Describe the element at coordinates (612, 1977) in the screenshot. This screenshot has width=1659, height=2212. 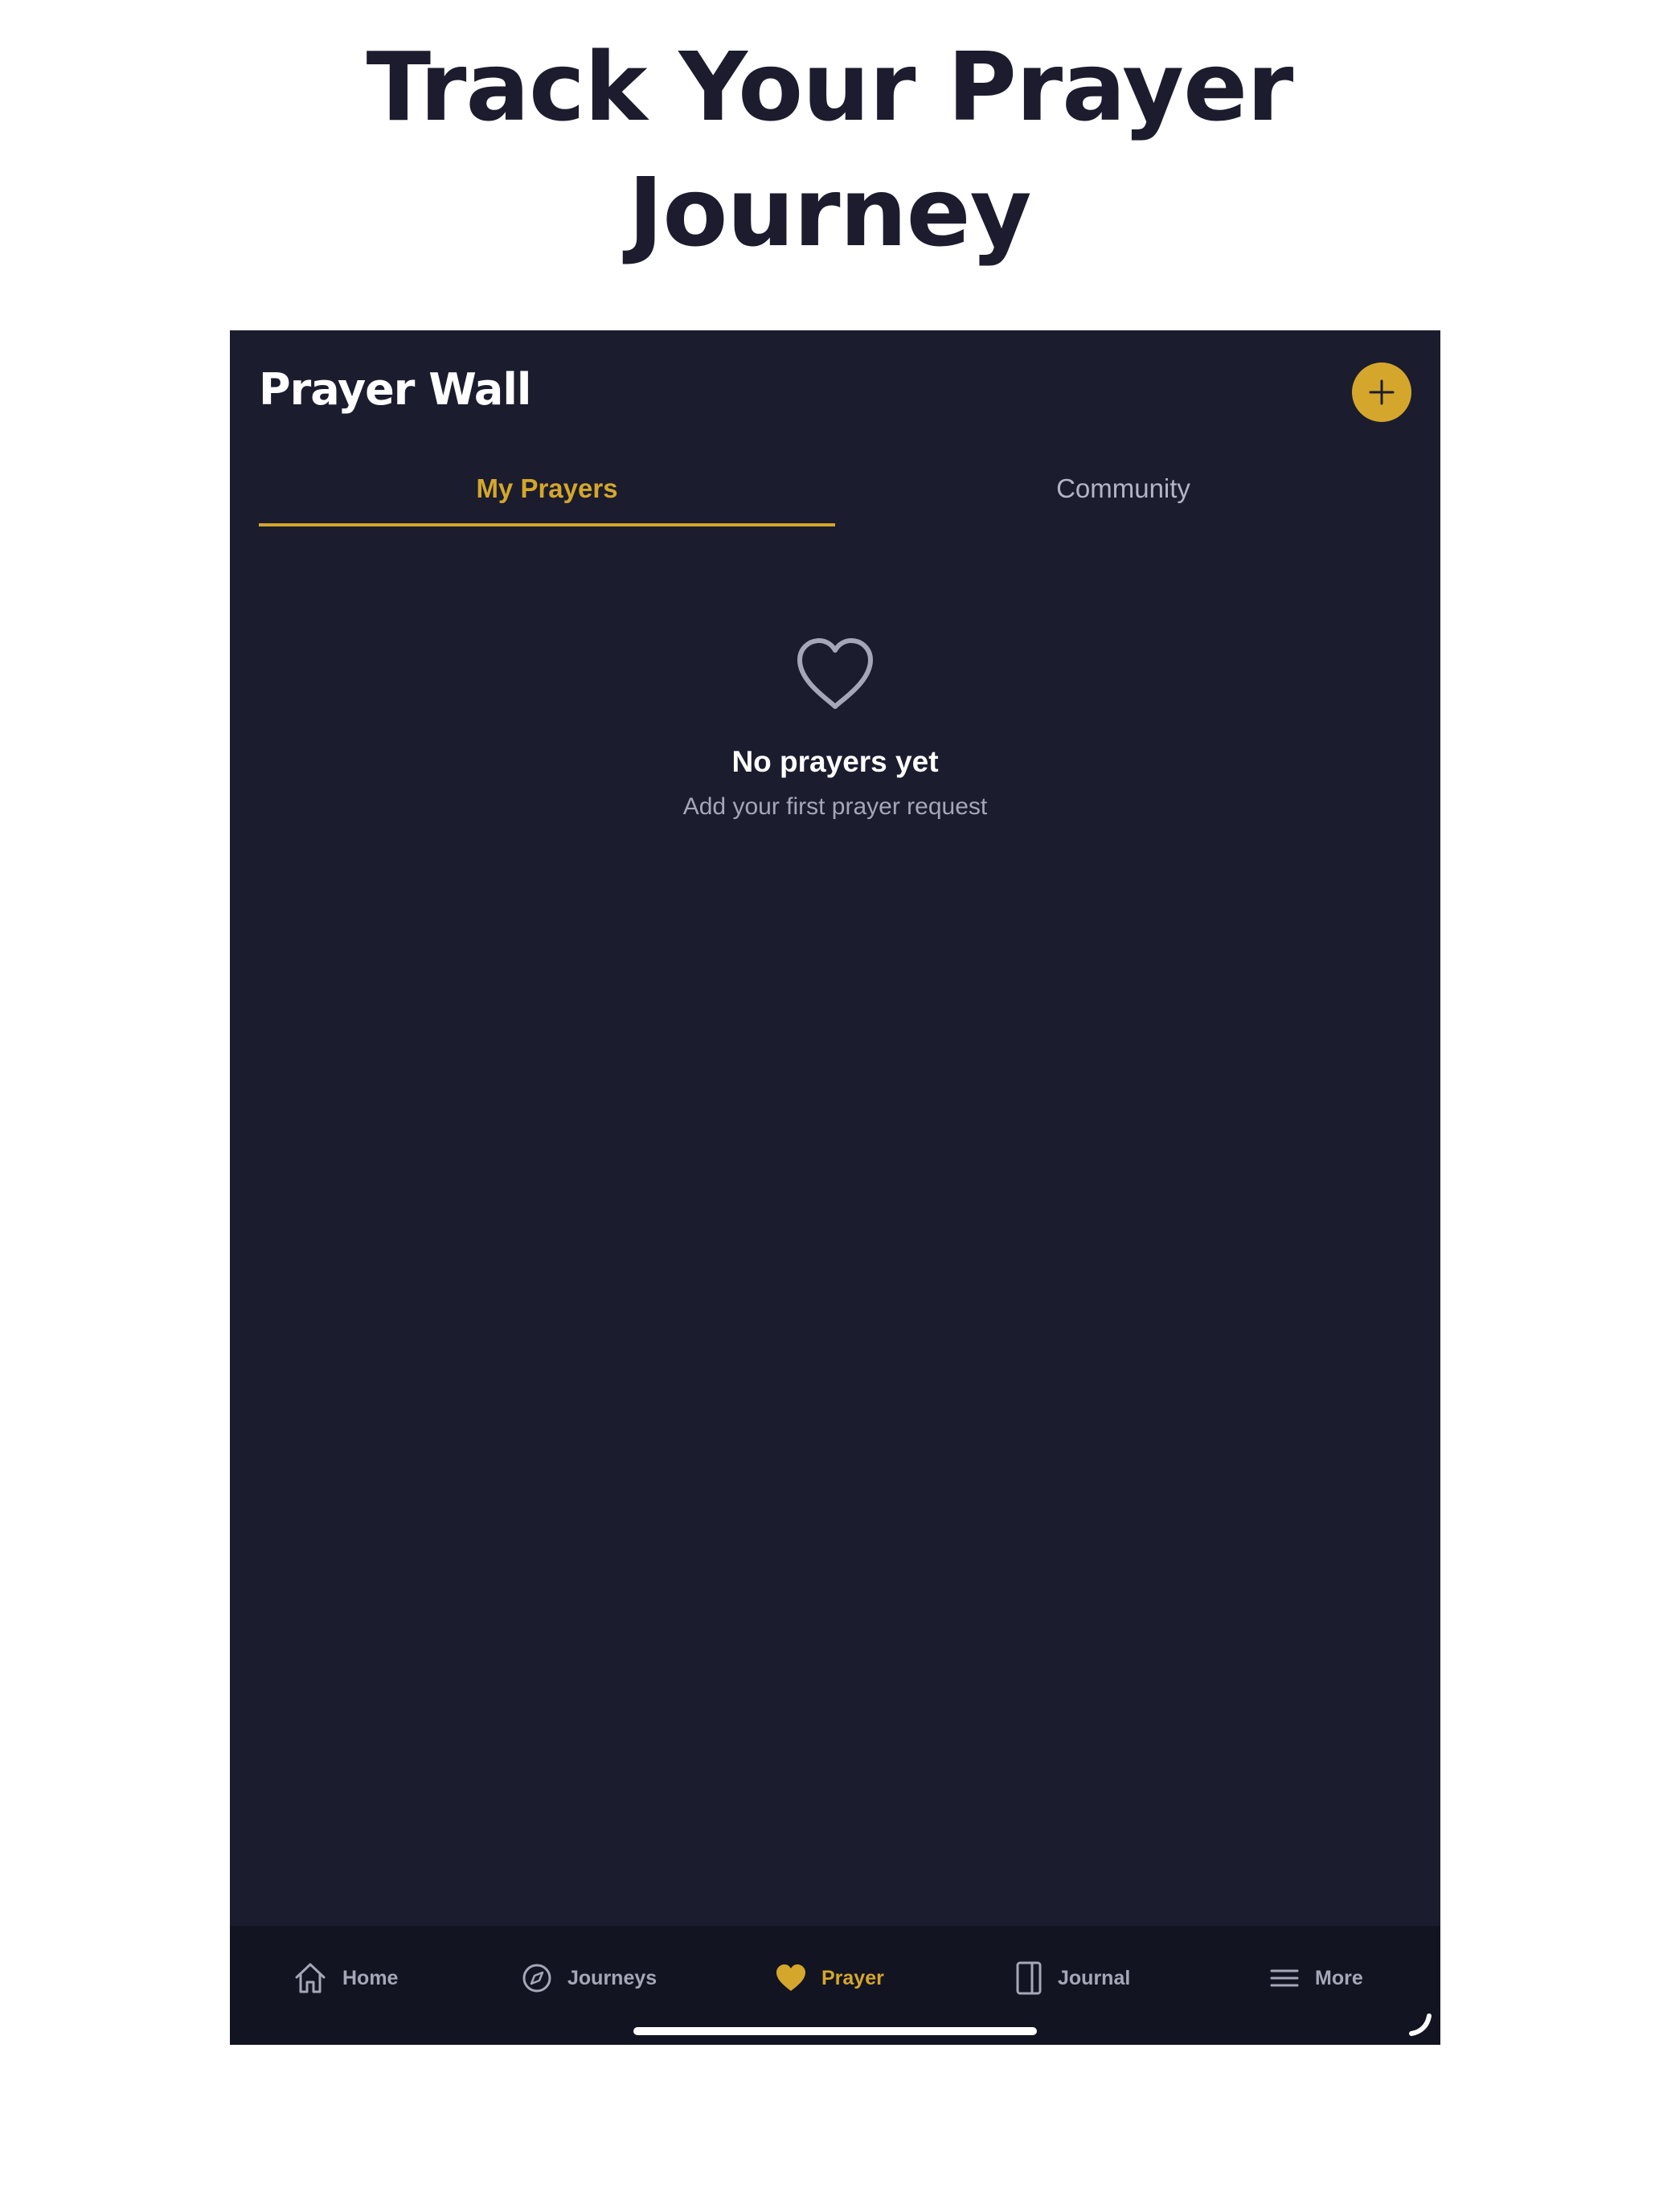
I see `tabbar-journeys-label: Journeys` at that location.